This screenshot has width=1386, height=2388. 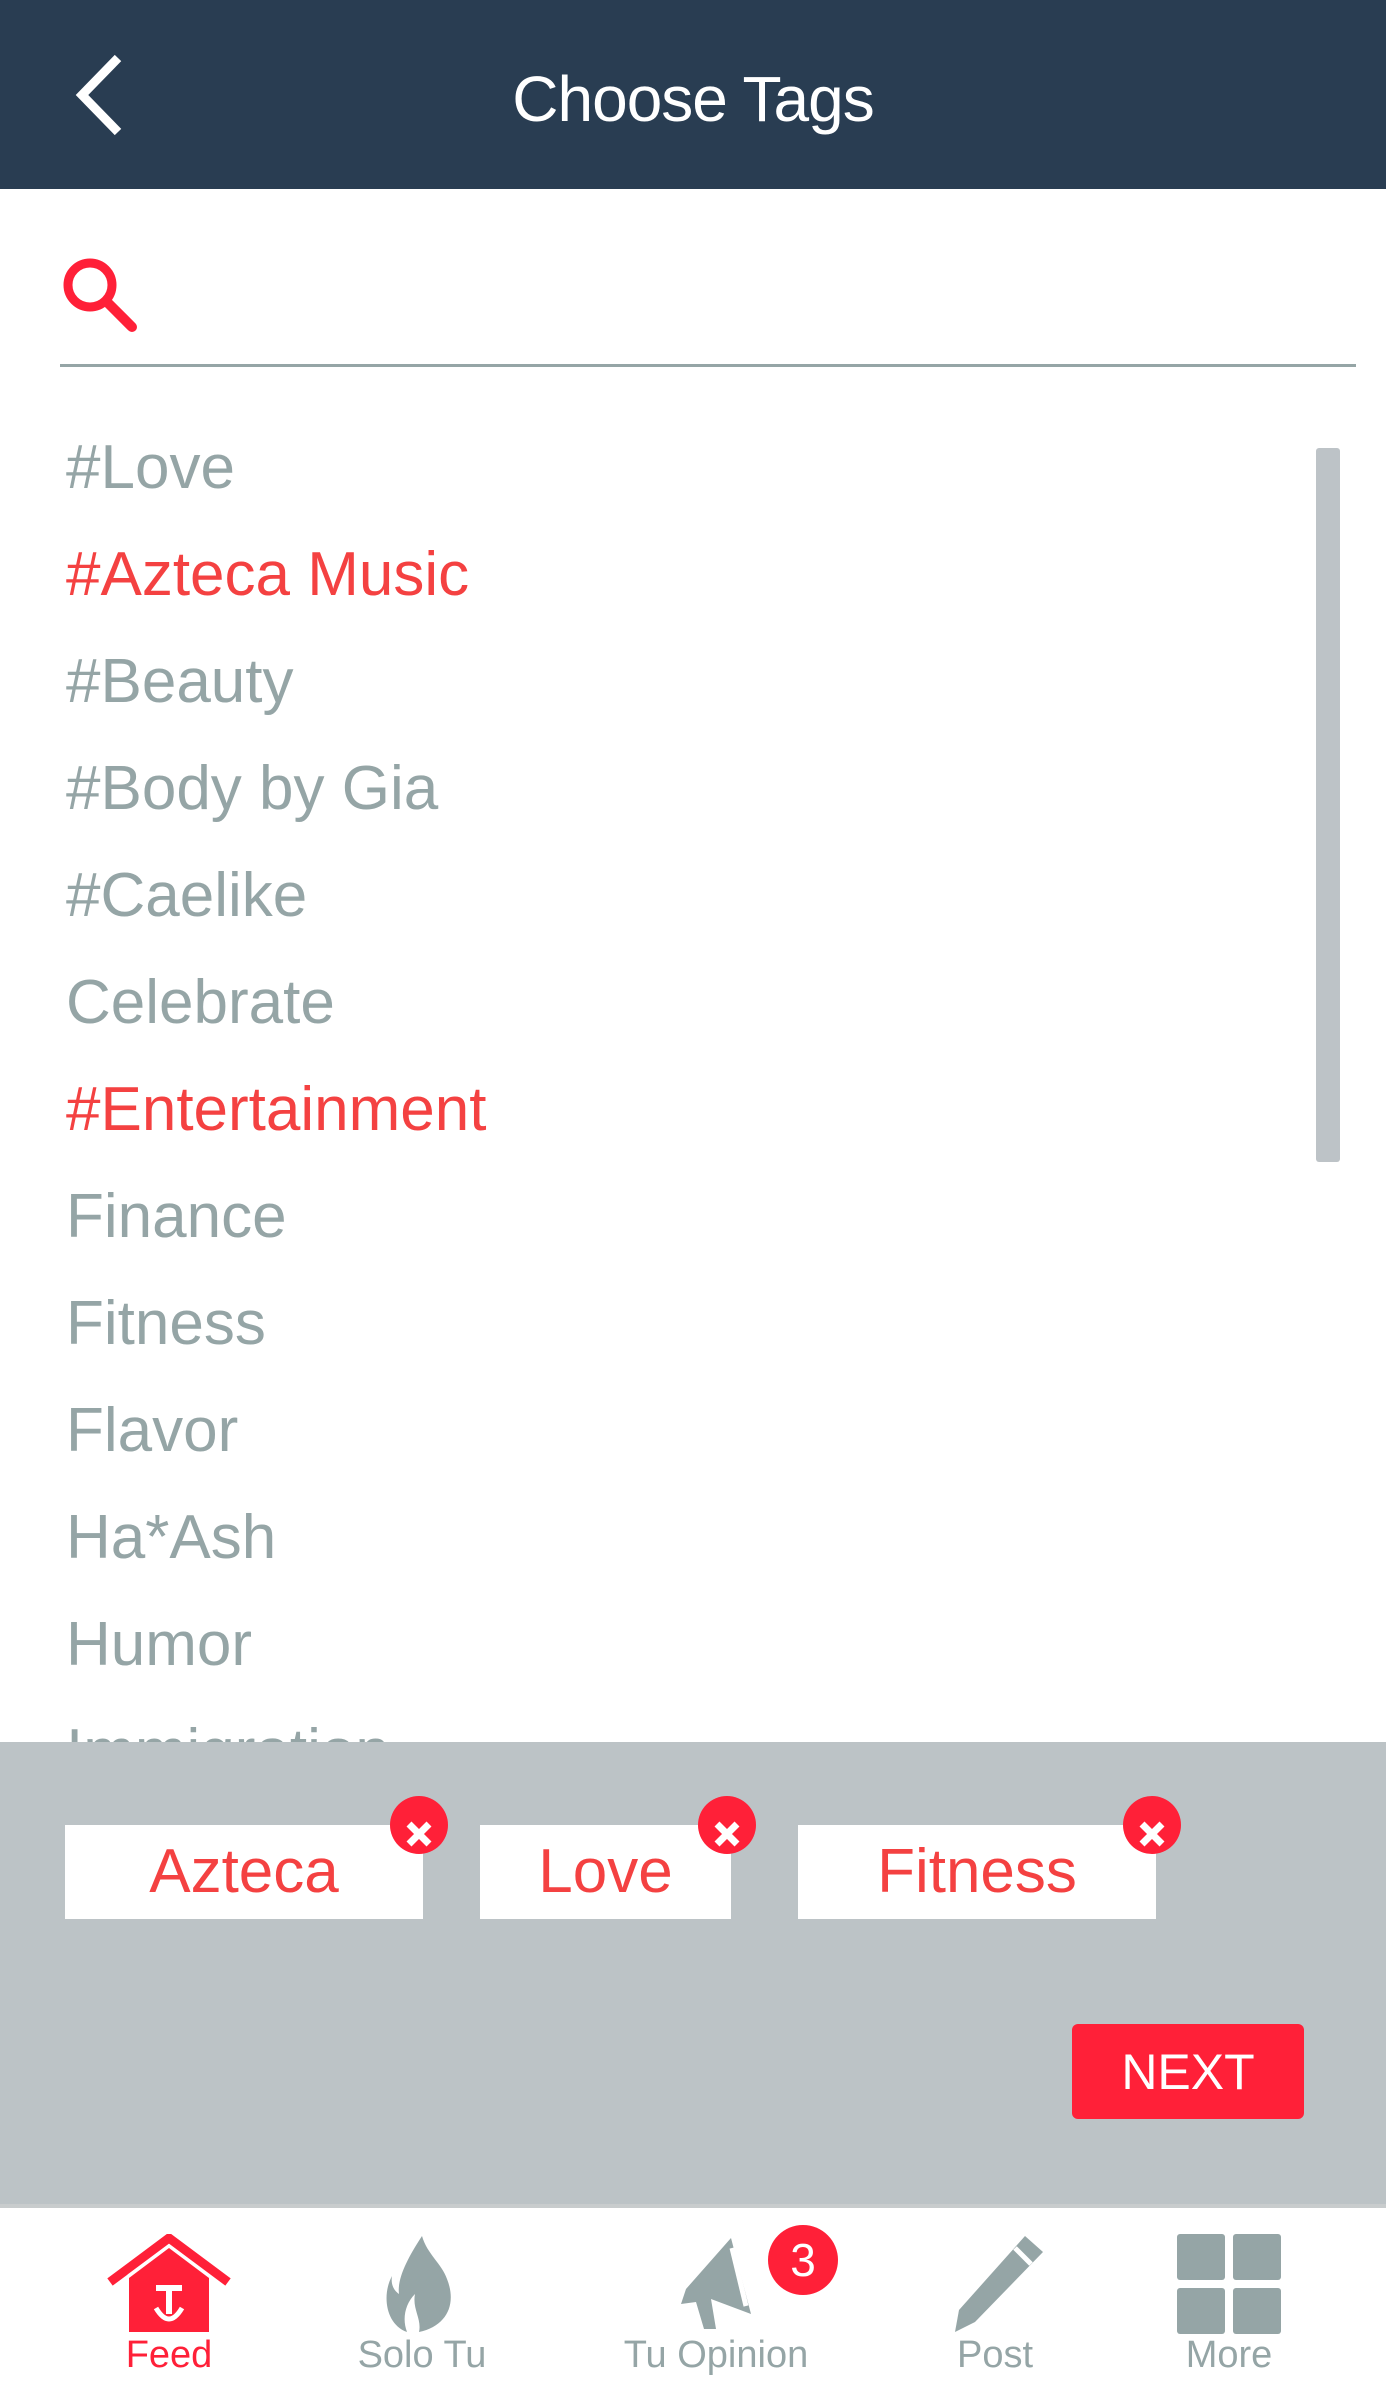 What do you see at coordinates (1229, 2355) in the screenshot?
I see `nav-label: More` at bounding box center [1229, 2355].